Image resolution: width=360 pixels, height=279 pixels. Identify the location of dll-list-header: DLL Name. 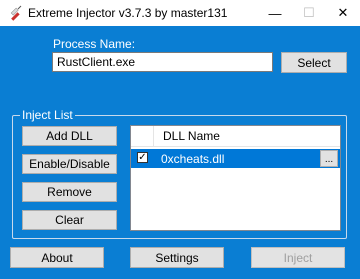
(235, 136).